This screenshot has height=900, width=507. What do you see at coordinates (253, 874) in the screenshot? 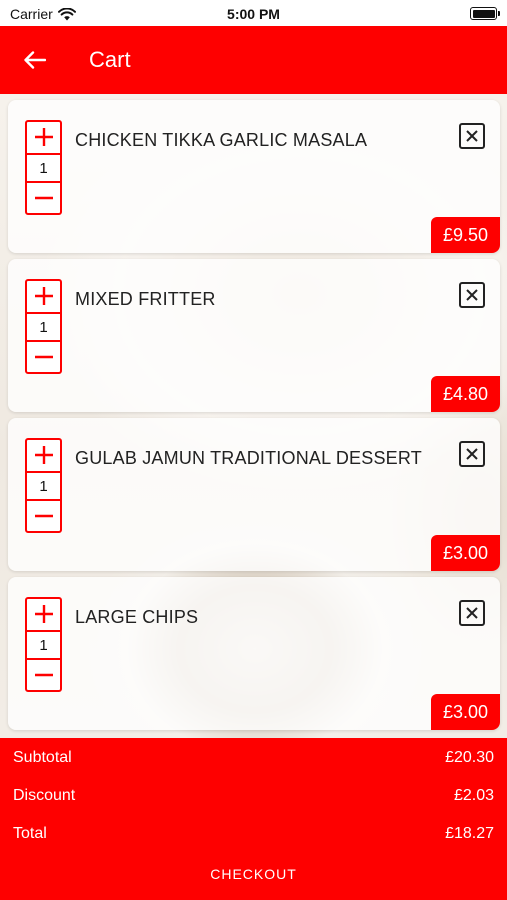
I see `checkout-button: CHECKOUT` at bounding box center [253, 874].